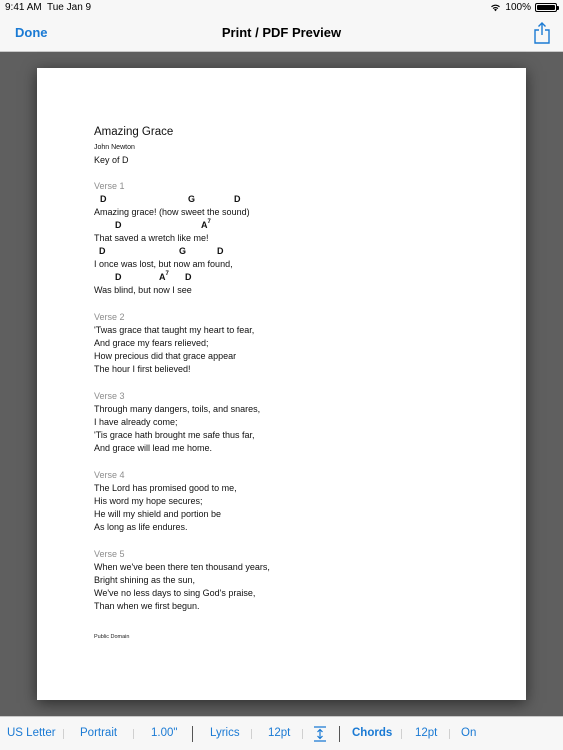 Image resolution: width=563 pixels, height=750 pixels. I want to click on battery-percent: 100%, so click(518, 7).